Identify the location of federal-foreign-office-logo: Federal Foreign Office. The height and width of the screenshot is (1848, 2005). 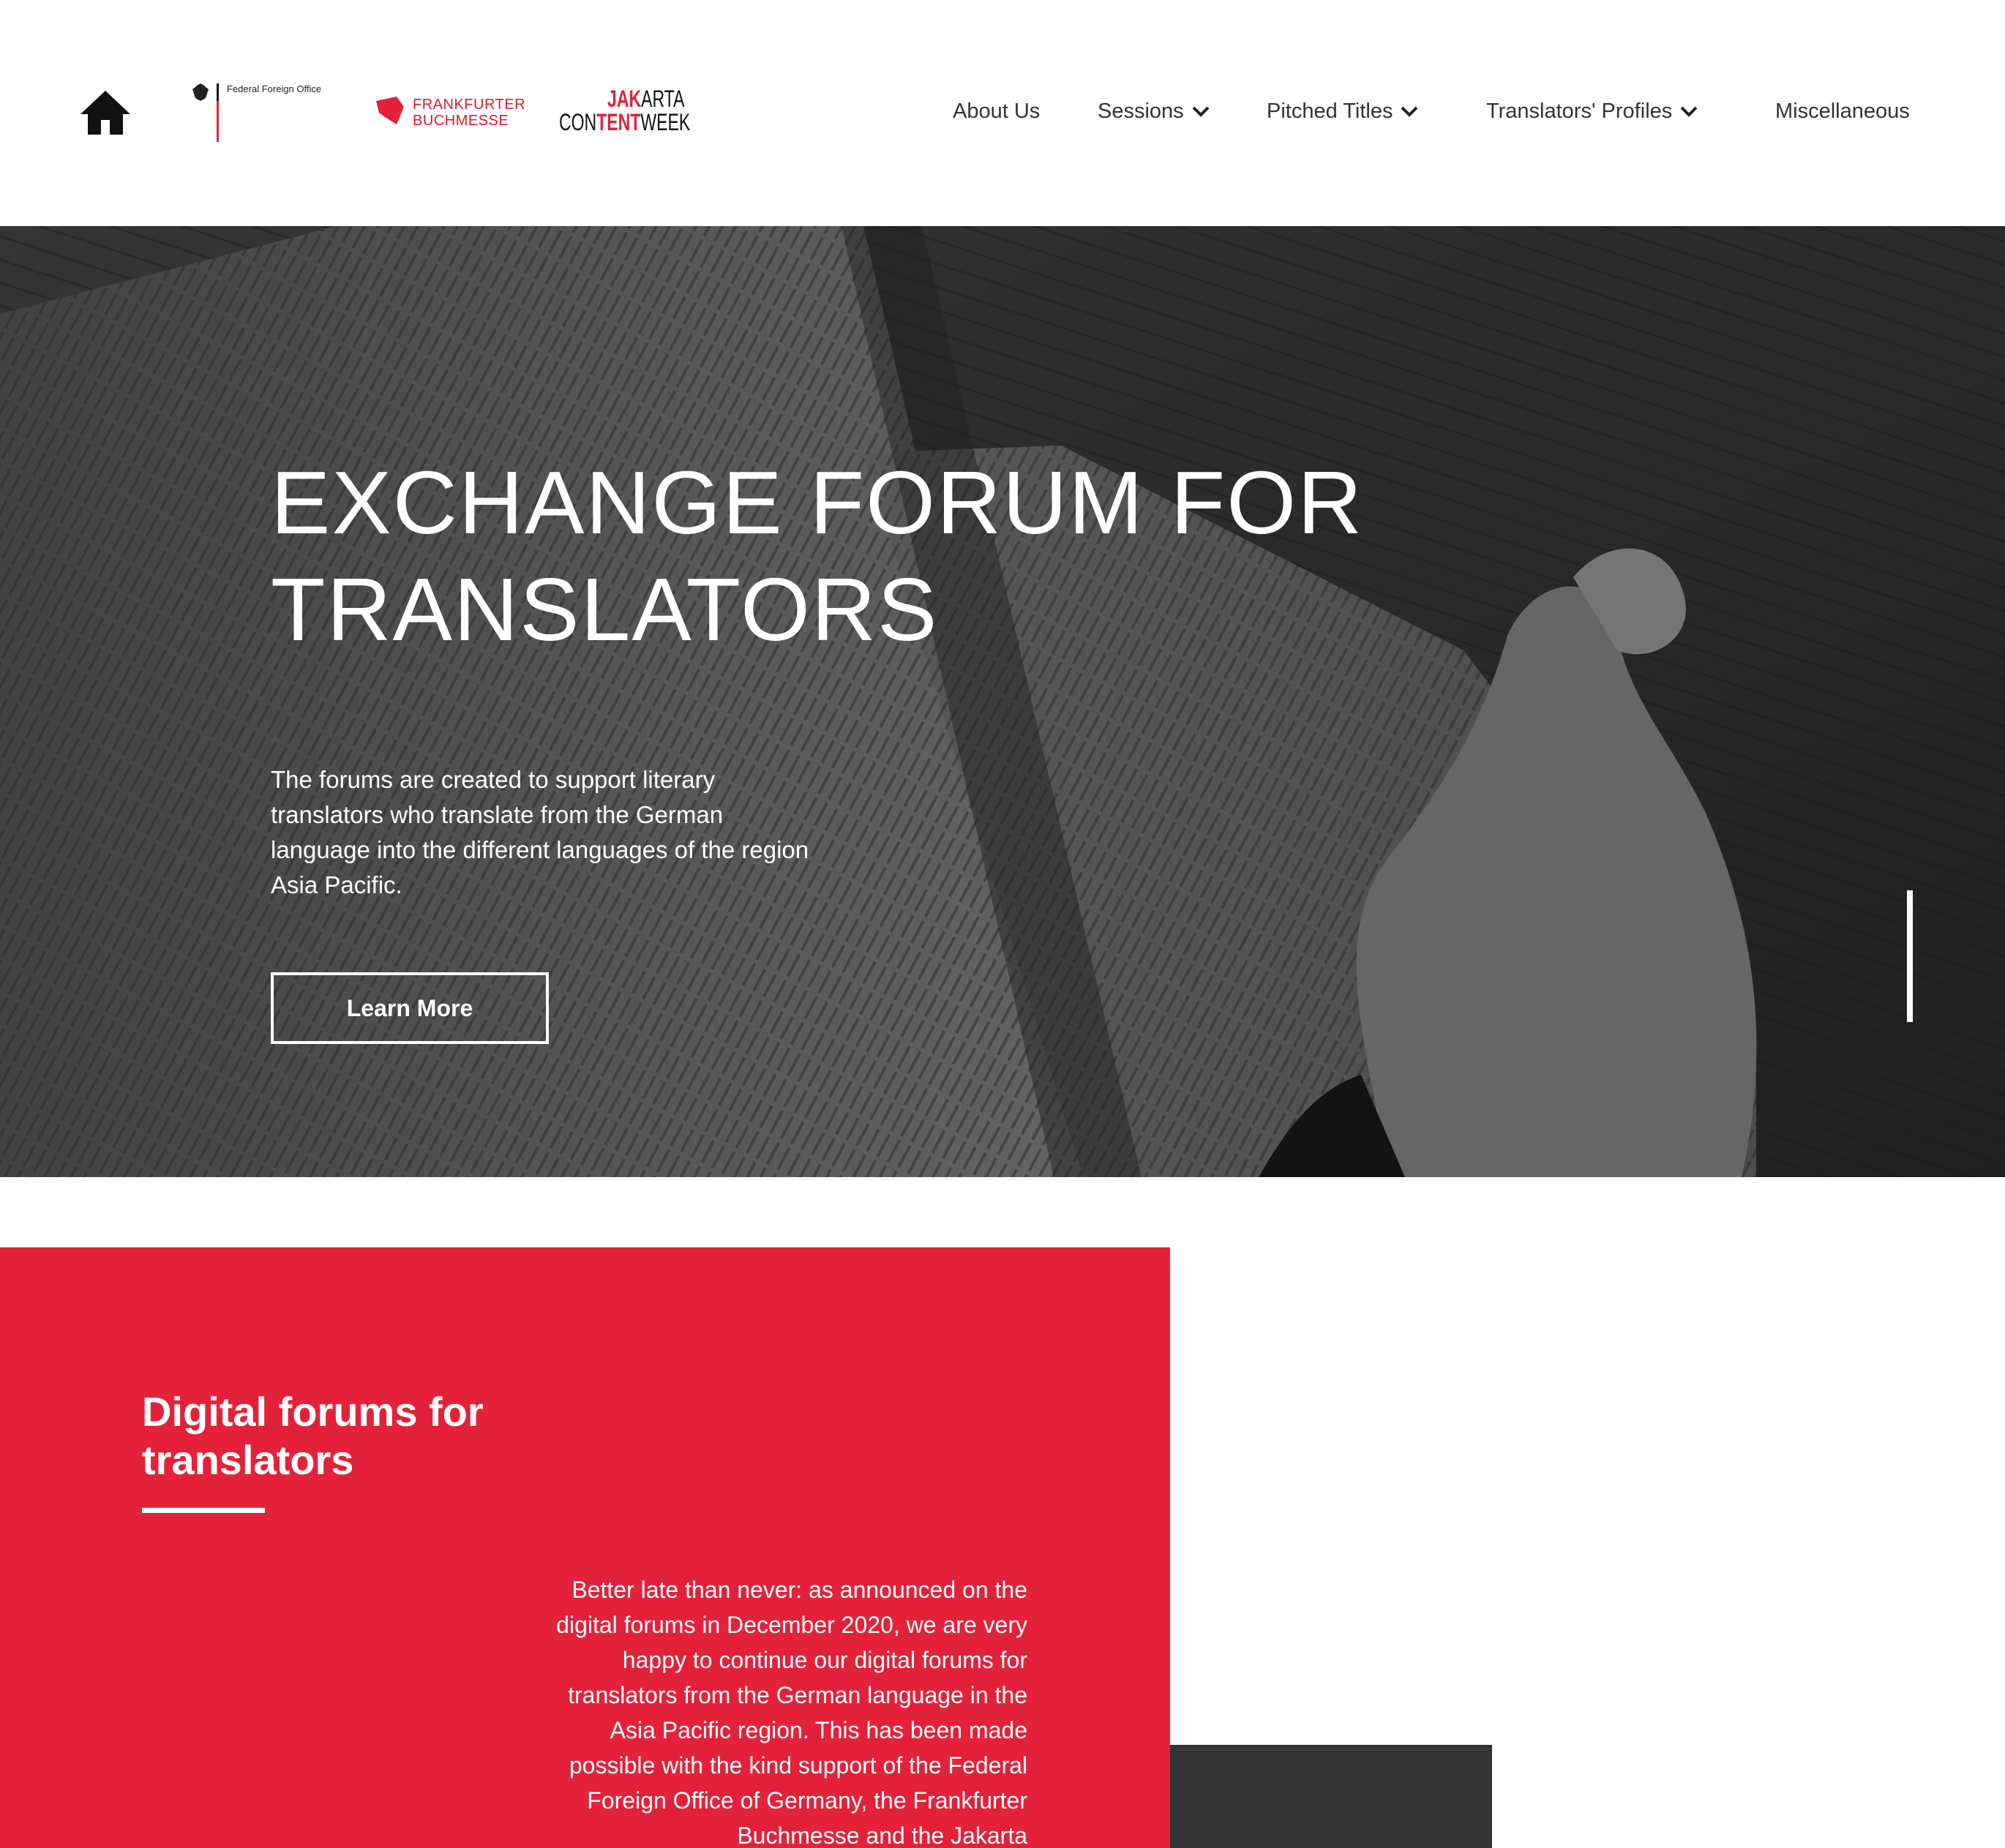
(255, 112).